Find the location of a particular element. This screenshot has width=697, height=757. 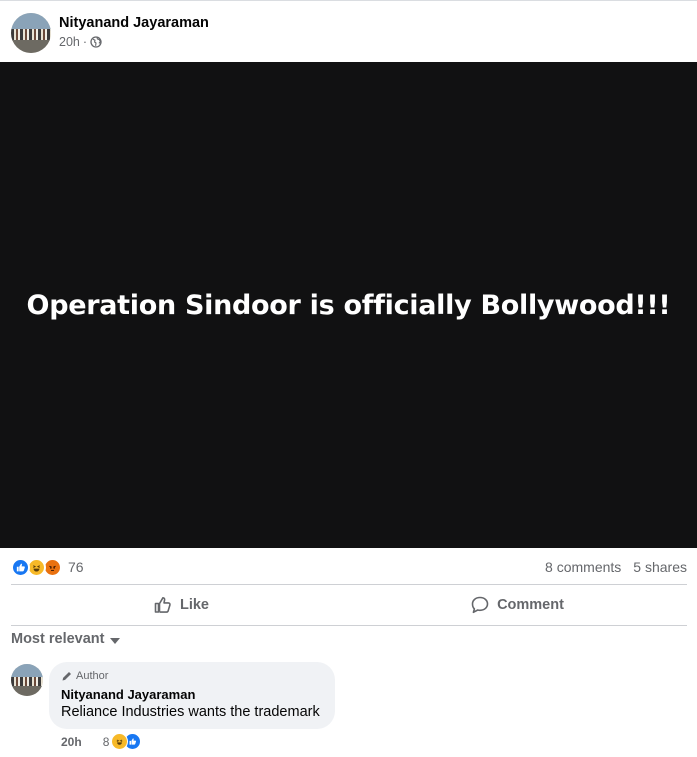

caret-down-icon is located at coordinates (115, 640).